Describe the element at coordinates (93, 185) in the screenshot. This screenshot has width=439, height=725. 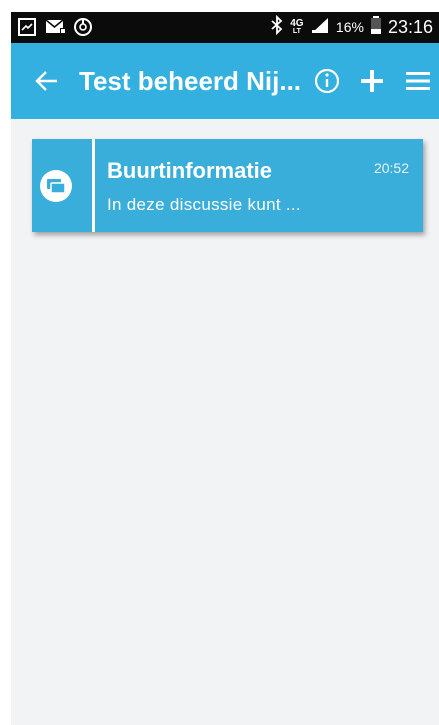
I see `card-divider` at that location.